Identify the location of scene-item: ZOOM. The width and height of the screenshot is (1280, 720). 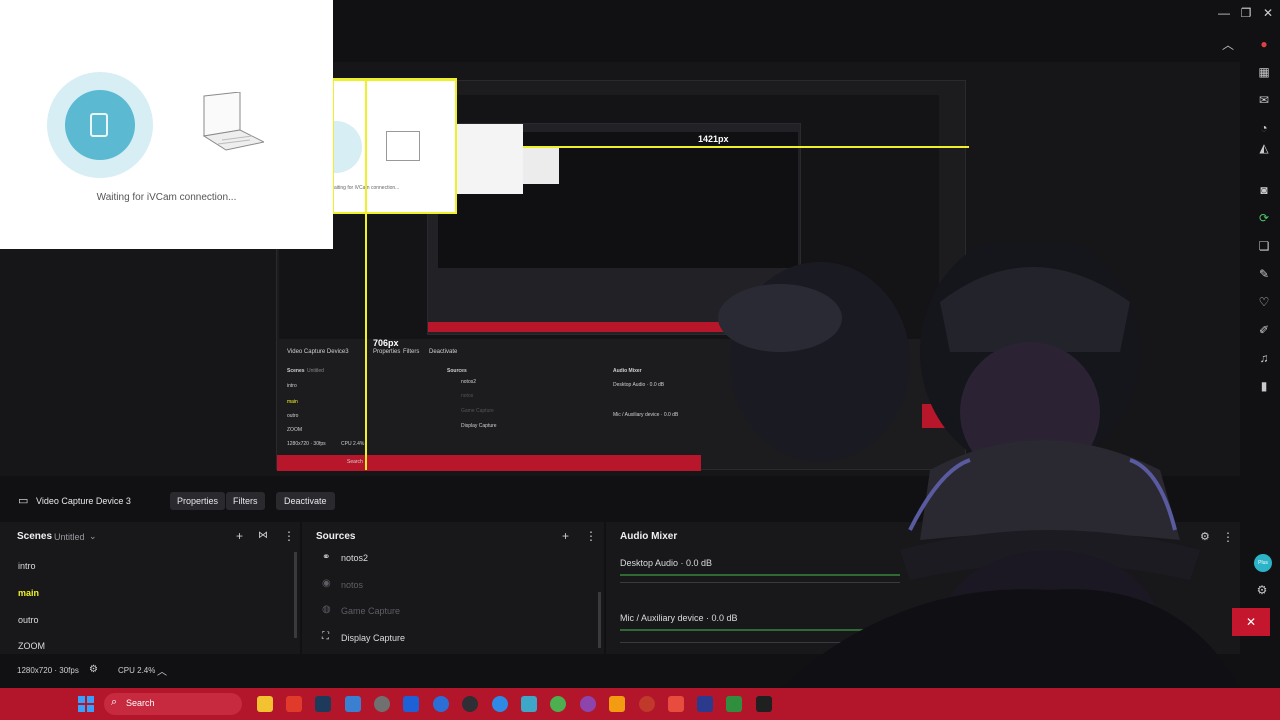
(31, 646).